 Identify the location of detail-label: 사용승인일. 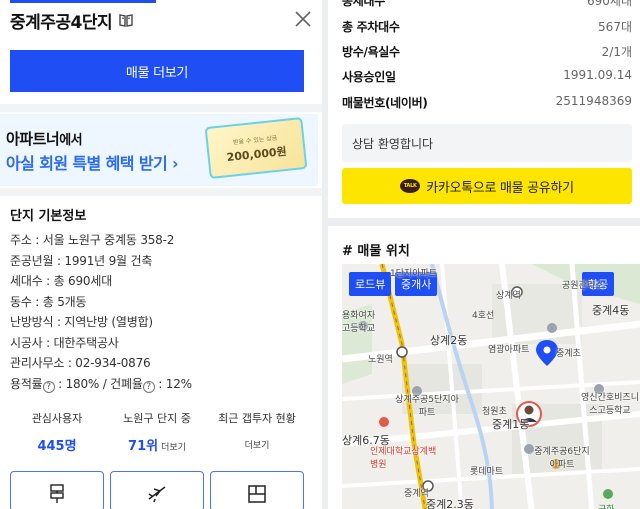
(369, 77).